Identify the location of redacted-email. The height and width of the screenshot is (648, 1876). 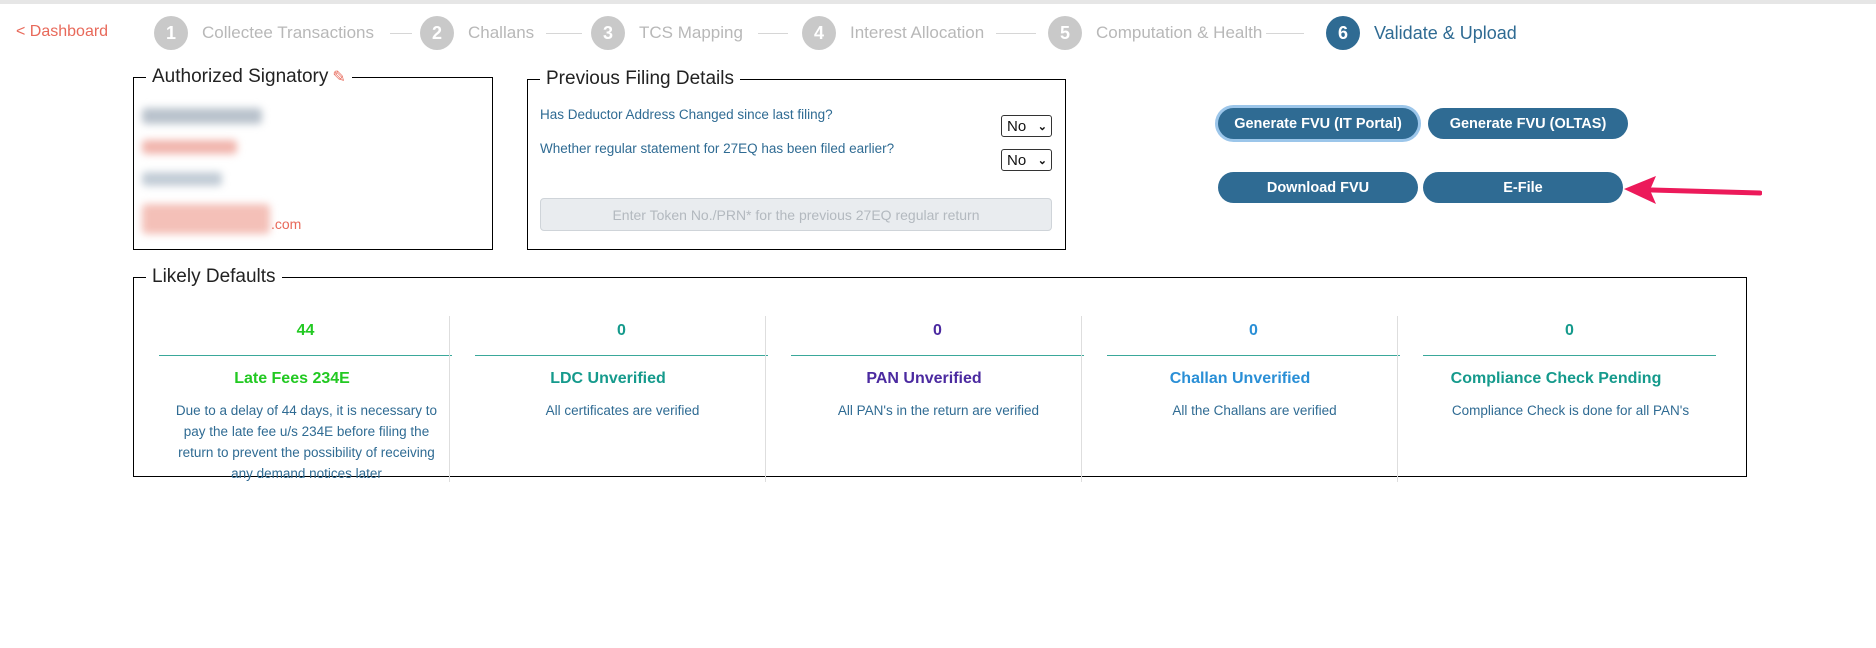
(206, 219).